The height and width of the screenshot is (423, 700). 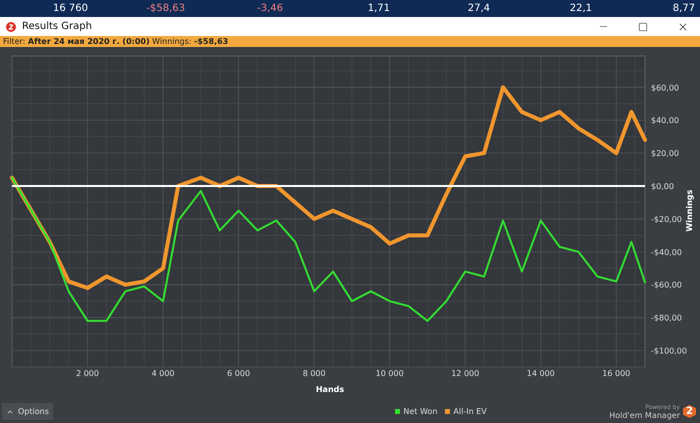 I want to click on y-tick-label: -$20,00, so click(x=666, y=219).